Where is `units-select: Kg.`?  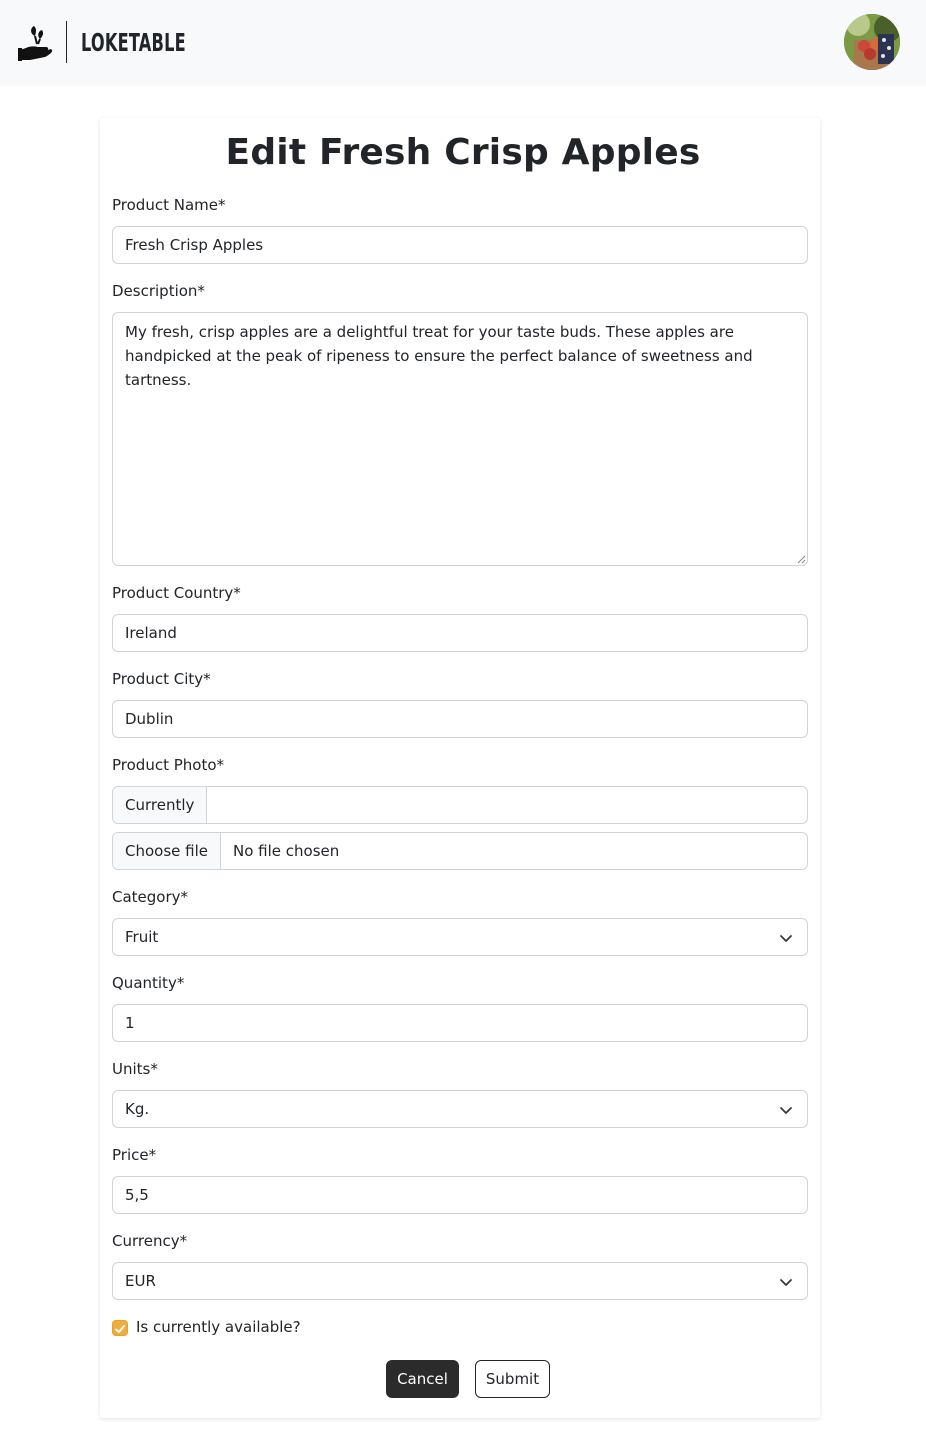 units-select: Kg. is located at coordinates (460, 1109).